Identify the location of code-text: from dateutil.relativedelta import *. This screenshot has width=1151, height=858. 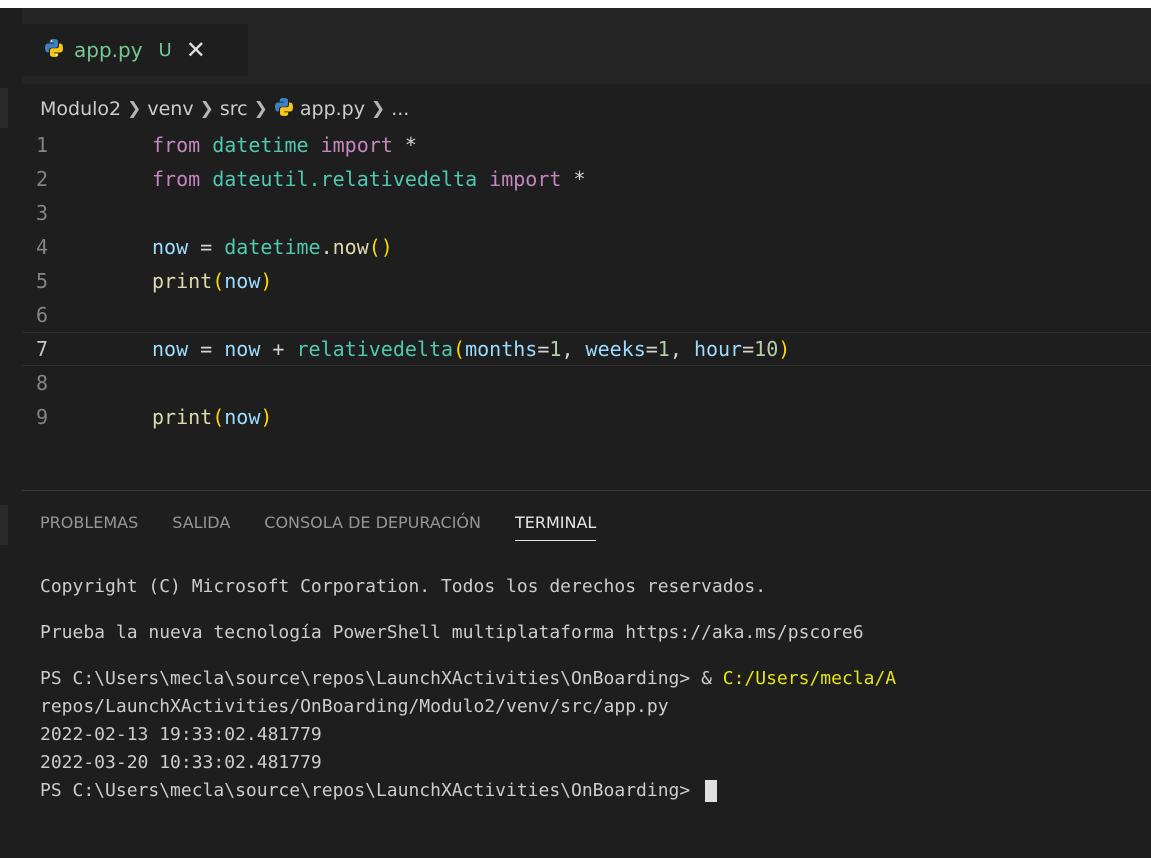
(369, 179).